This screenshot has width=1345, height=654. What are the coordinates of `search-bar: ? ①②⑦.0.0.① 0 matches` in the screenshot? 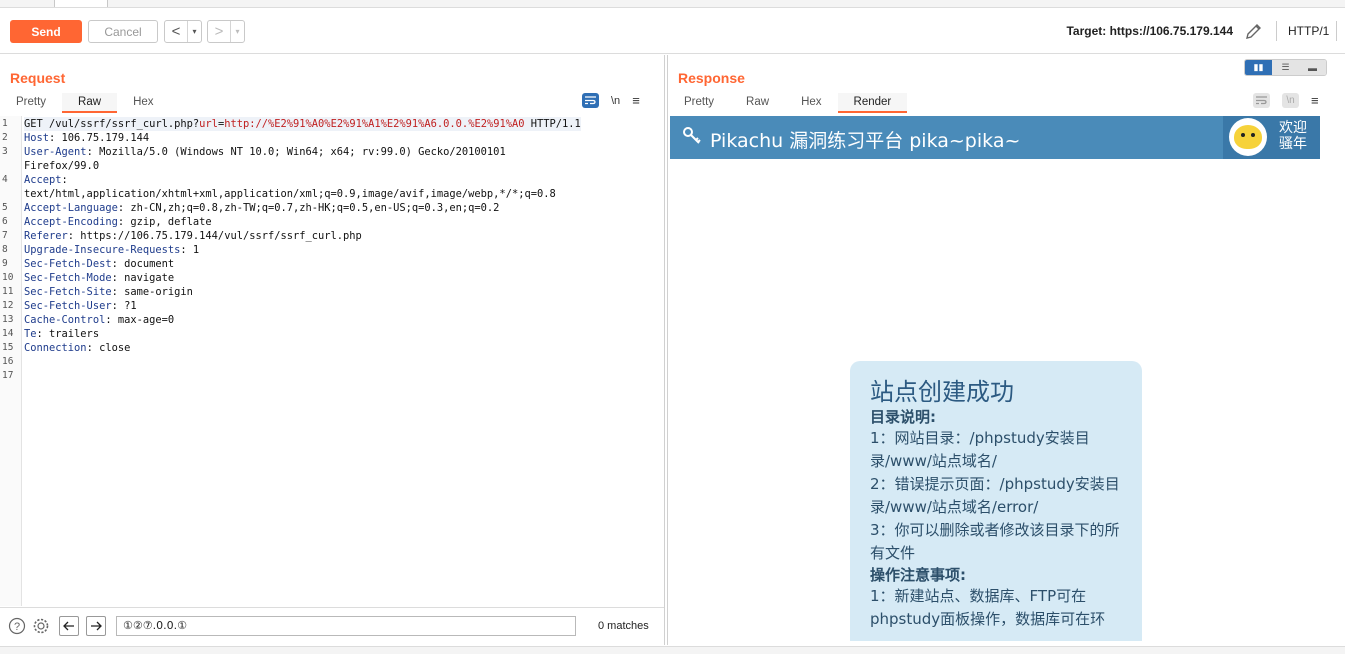 It's located at (332, 626).